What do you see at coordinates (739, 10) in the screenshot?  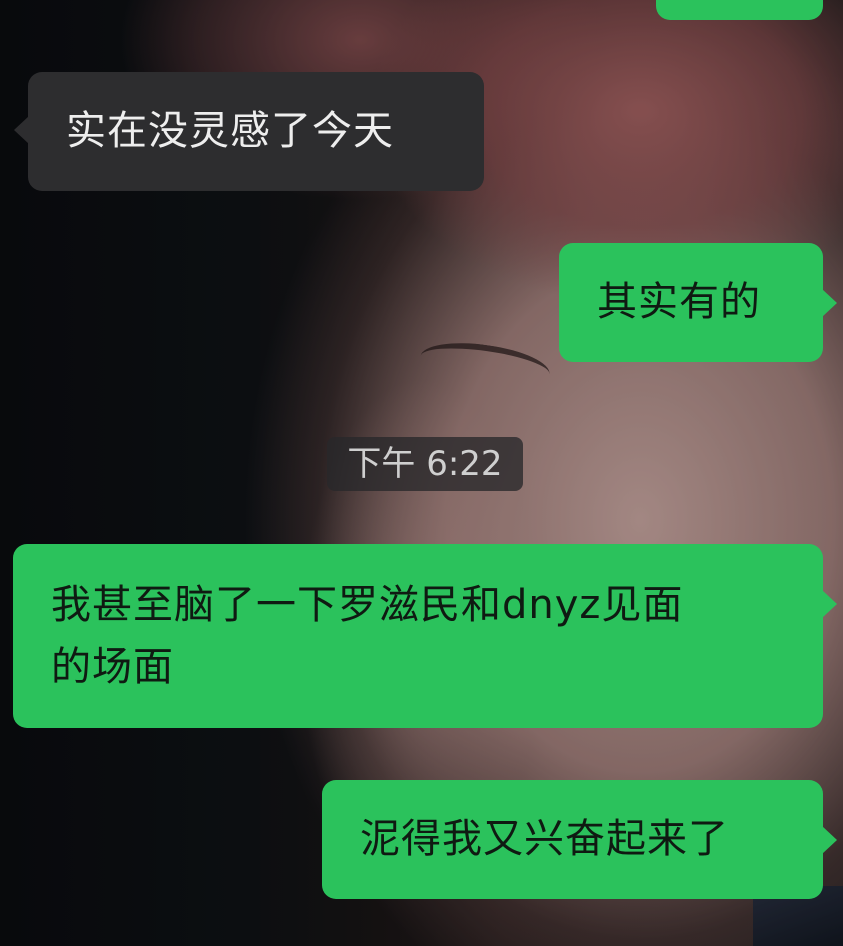 I see `outgoing-message-bubble-partial` at bounding box center [739, 10].